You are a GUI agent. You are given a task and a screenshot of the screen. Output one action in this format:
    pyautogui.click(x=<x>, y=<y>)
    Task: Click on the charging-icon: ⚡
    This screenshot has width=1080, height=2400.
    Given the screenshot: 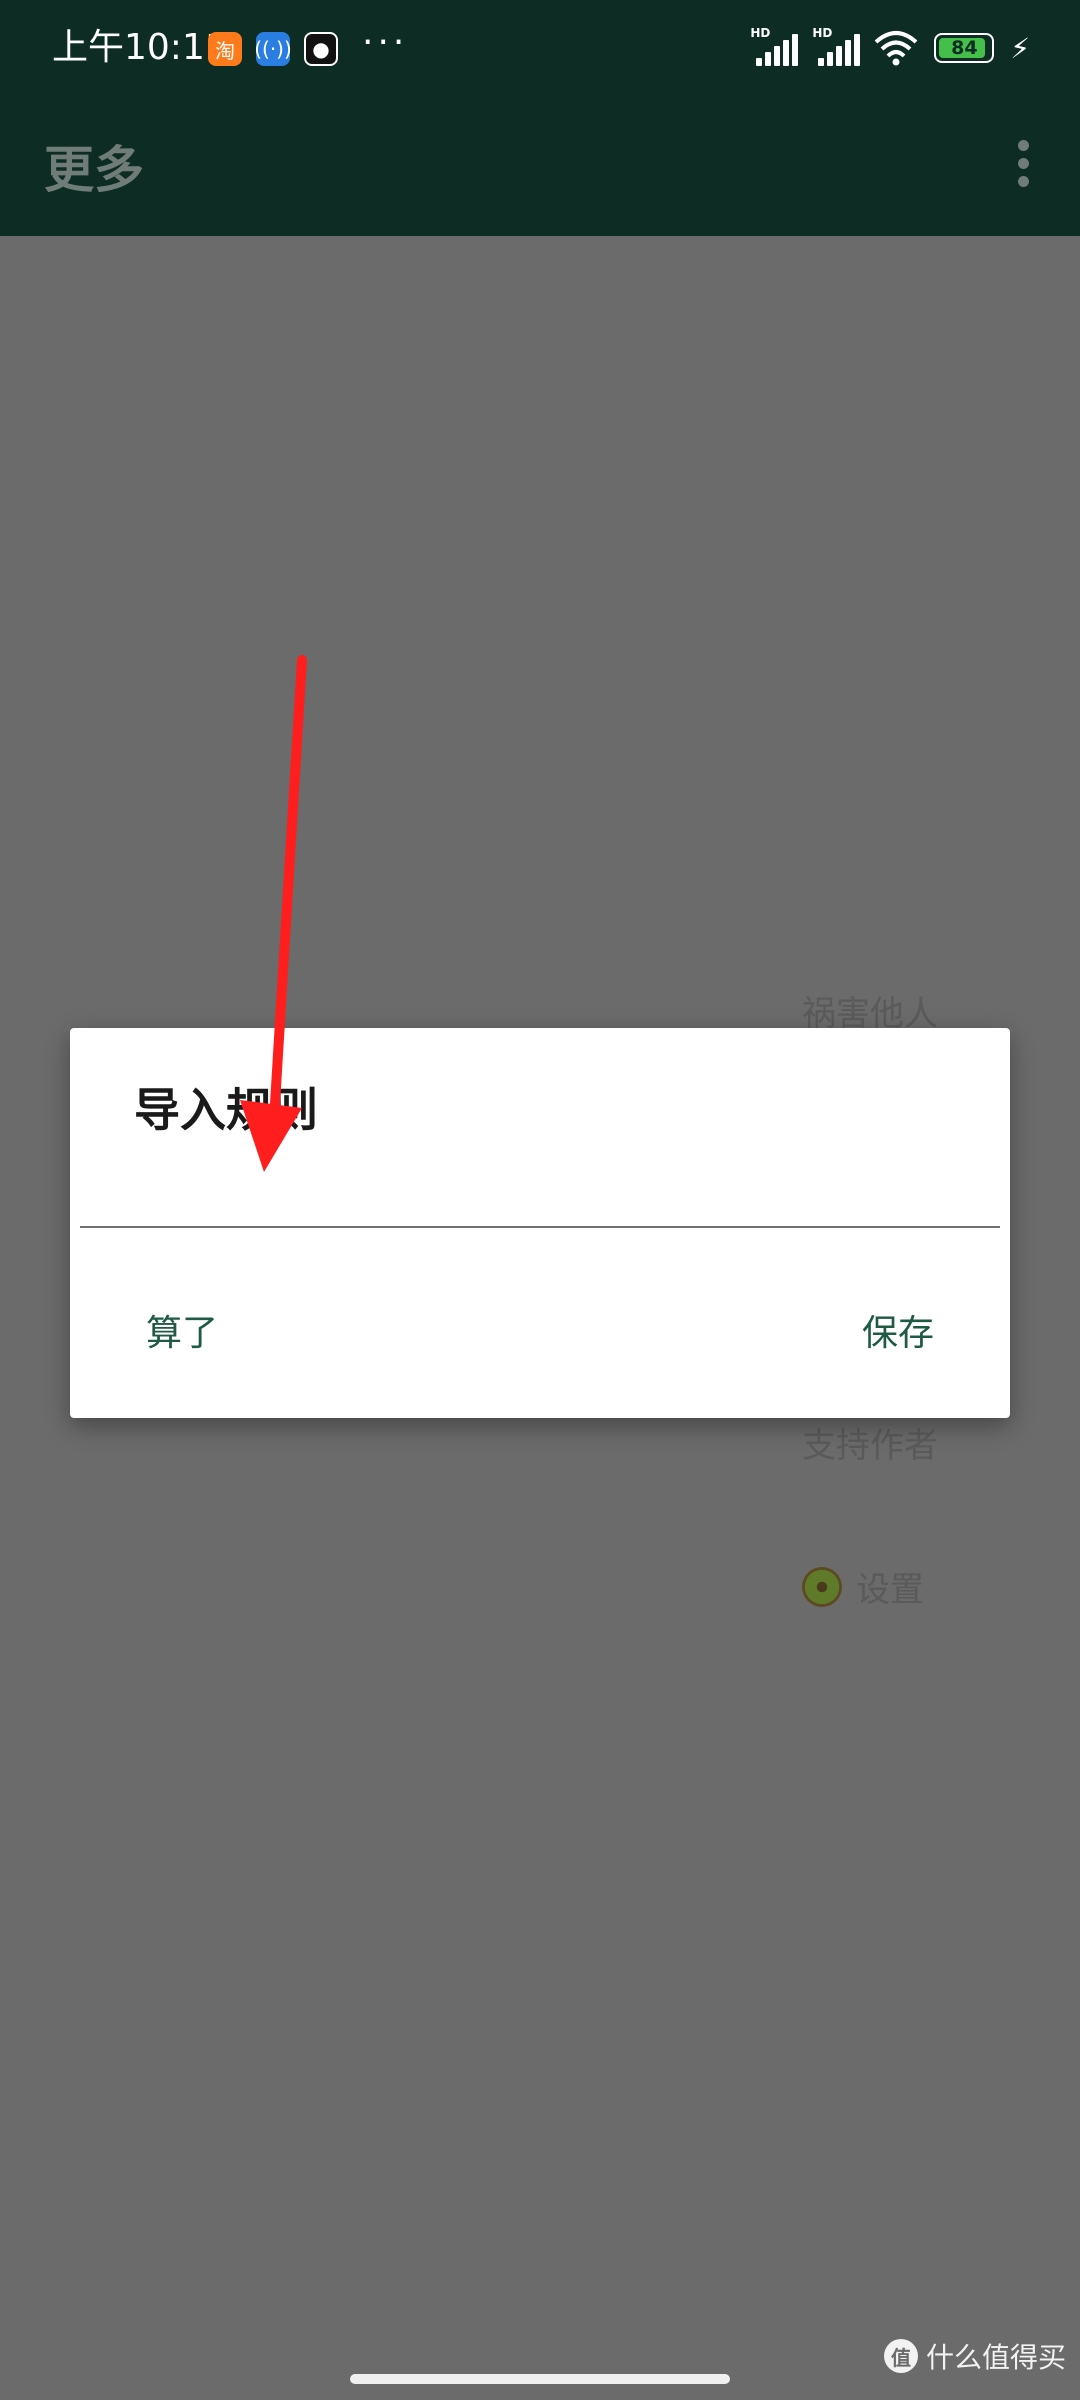 What is the action you would take?
    pyautogui.click(x=1020, y=48)
    